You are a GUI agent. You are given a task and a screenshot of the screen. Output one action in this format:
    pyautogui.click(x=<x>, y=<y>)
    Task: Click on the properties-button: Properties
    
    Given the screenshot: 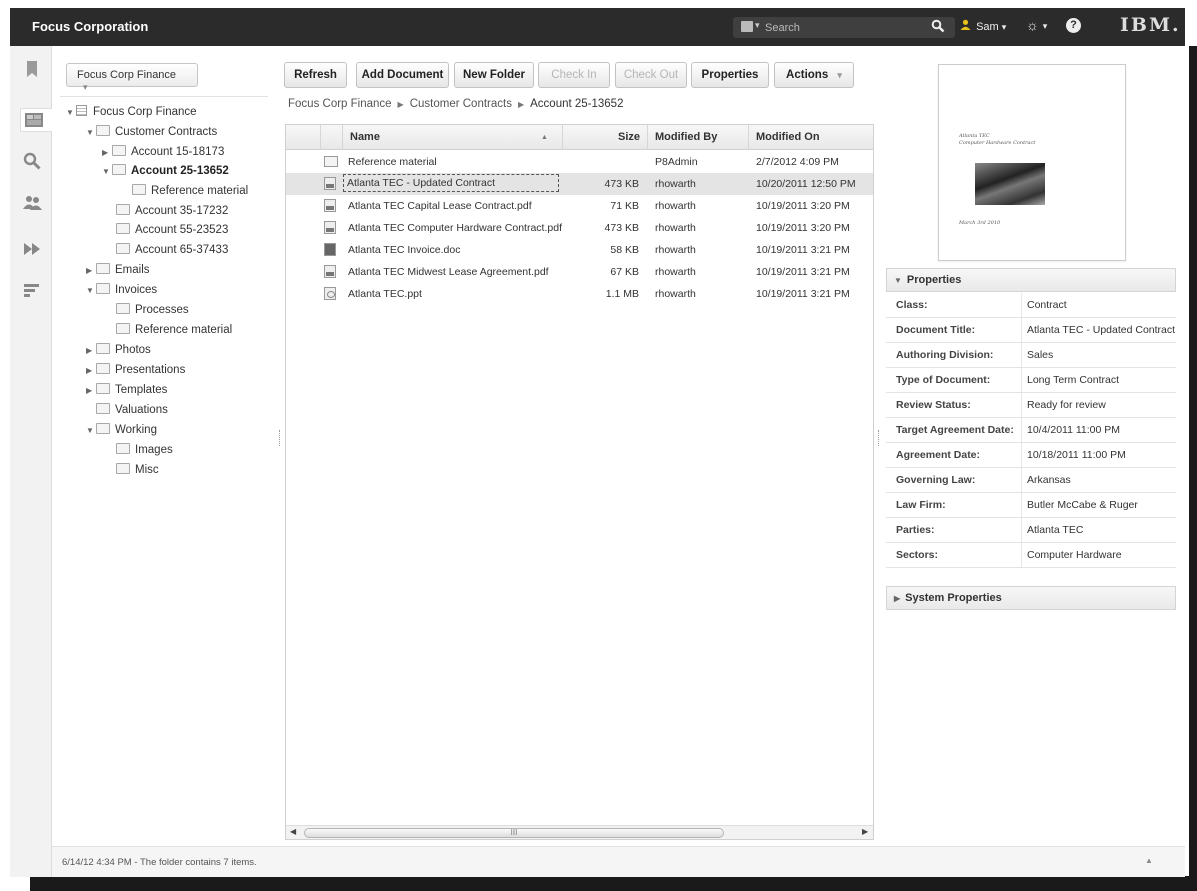 What is the action you would take?
    pyautogui.click(x=730, y=75)
    